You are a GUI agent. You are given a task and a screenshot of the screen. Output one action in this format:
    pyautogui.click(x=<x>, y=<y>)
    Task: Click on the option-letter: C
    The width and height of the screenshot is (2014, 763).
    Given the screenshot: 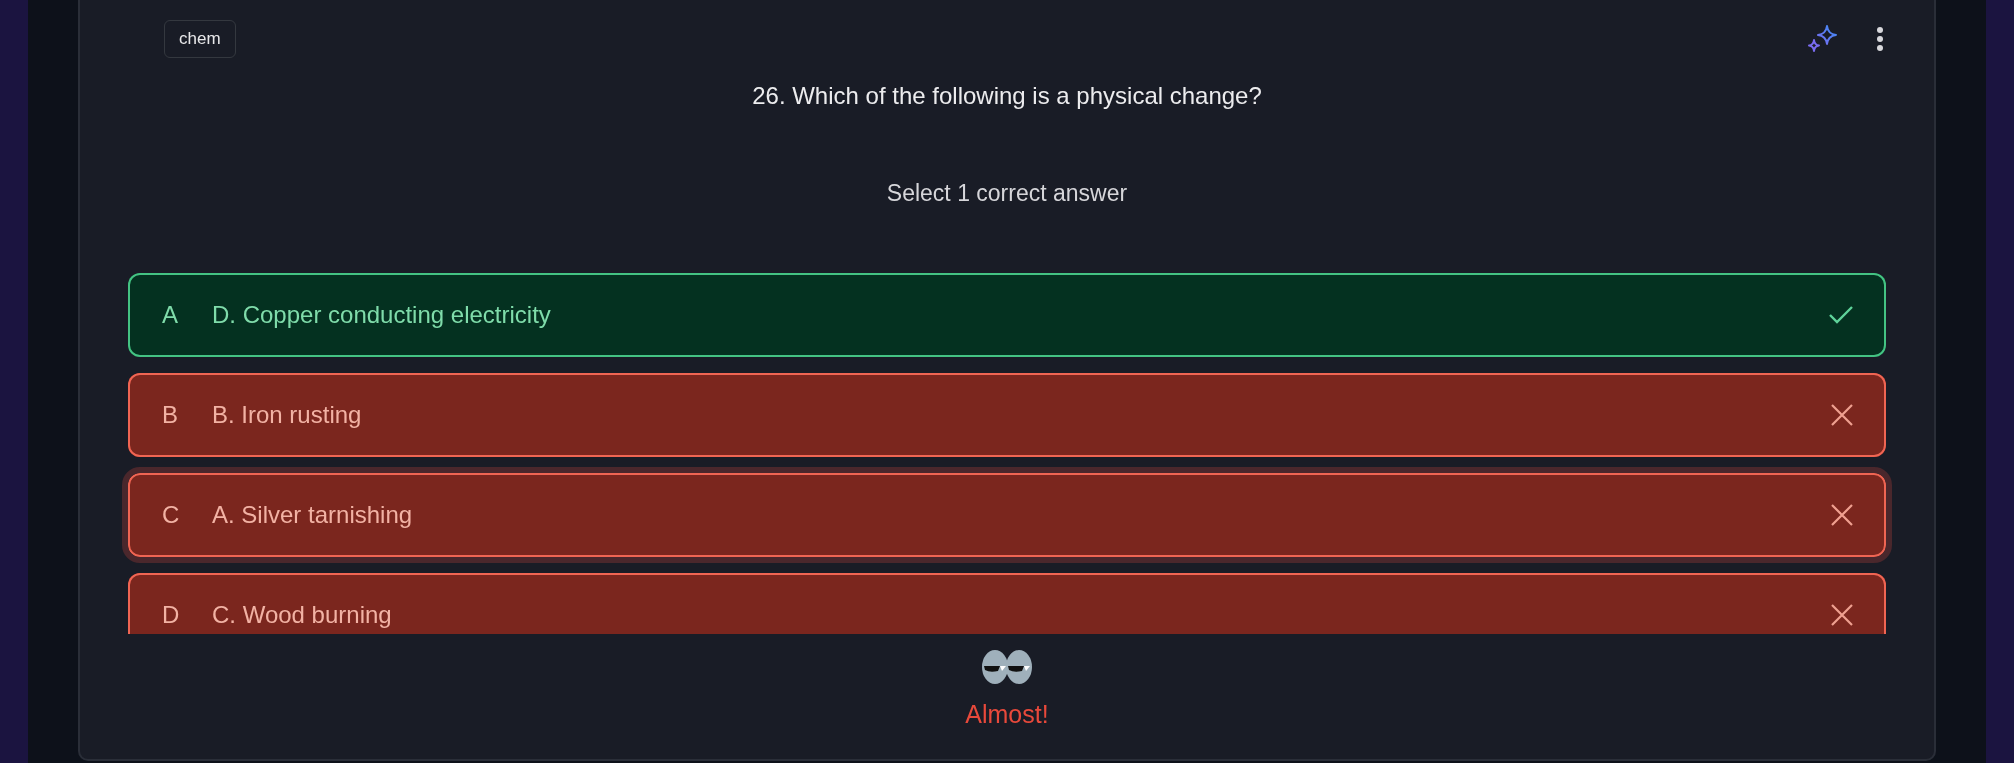 What is the action you would take?
    pyautogui.click(x=171, y=515)
    